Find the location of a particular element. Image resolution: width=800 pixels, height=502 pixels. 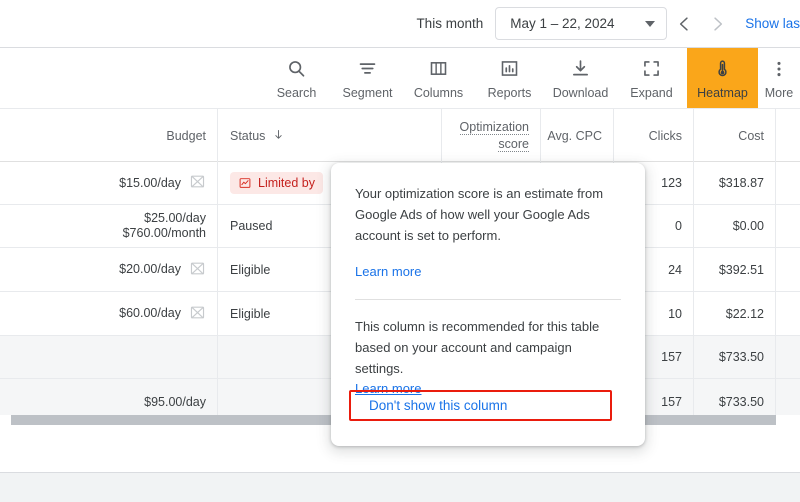

cell-cost: $0.00 is located at coordinates (734, 226).